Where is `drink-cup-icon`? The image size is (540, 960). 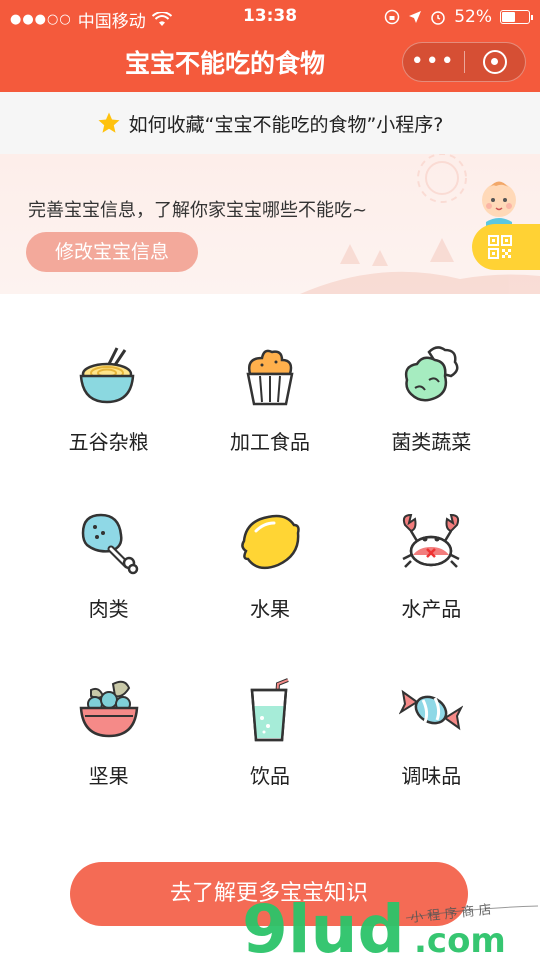
drink-cup-icon is located at coordinates (270, 710).